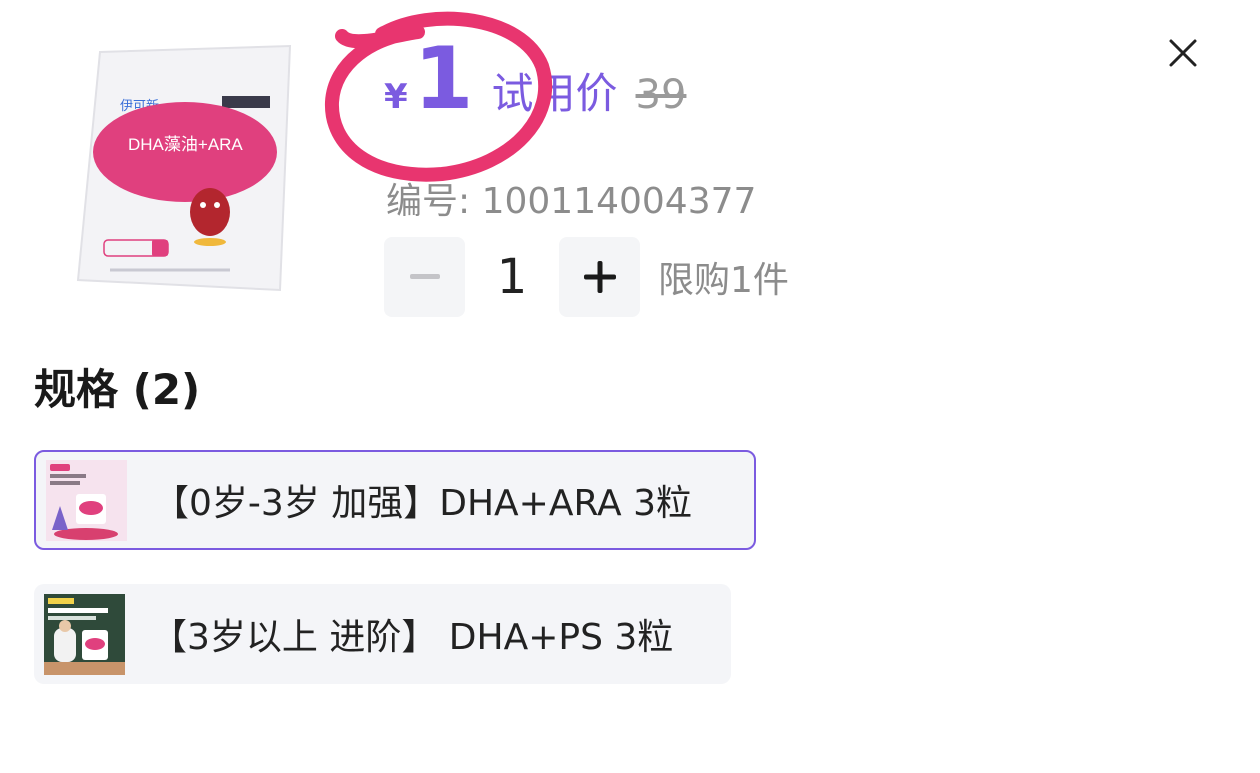 The width and height of the screenshot is (1260, 773). Describe the element at coordinates (571, 201) in the screenshot. I see `product-code: 编号: 100114004377` at that location.